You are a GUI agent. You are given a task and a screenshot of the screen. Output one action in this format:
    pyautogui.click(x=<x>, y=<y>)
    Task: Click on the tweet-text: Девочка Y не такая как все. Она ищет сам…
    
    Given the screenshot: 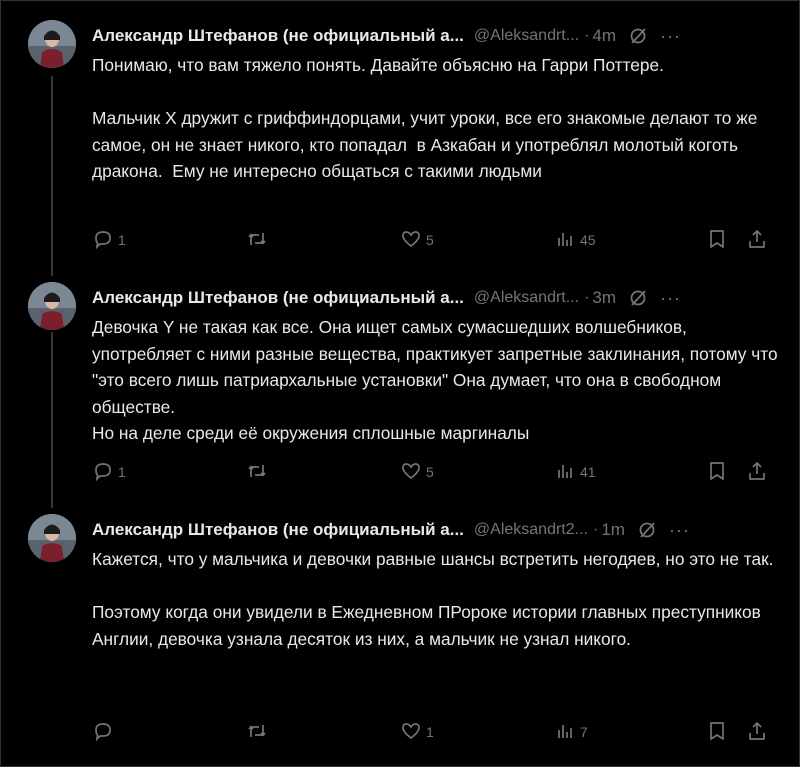 What is the action you would take?
    pyautogui.click(x=435, y=380)
    